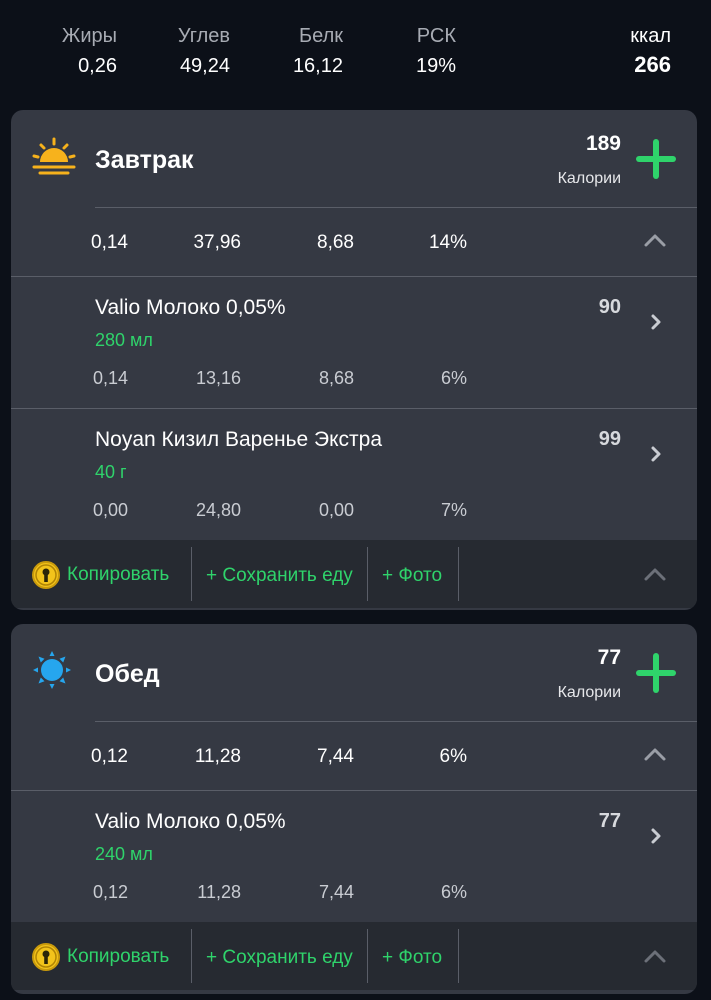 Image resolution: width=711 pixels, height=1000 pixels. What do you see at coordinates (453, 510) in the screenshot?
I see `food-macro-rsk: 7%` at bounding box center [453, 510].